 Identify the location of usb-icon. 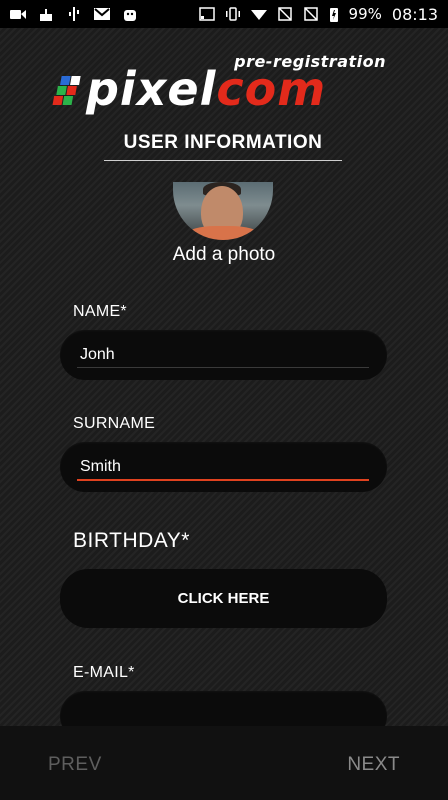
(74, 14).